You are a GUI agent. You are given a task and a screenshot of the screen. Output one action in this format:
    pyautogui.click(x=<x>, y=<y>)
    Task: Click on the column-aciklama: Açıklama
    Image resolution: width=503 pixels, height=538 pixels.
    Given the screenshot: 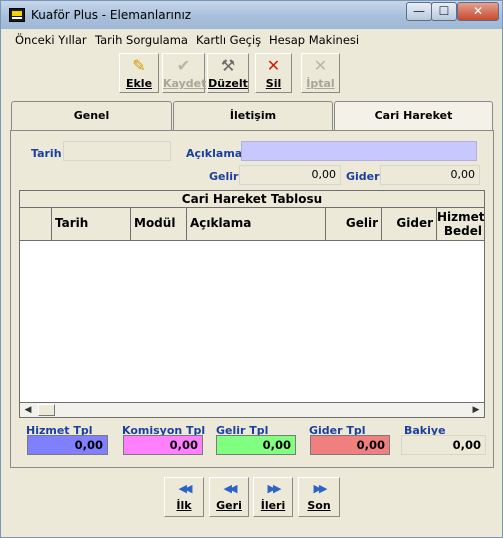 What is the action you would take?
    pyautogui.click(x=256, y=224)
    